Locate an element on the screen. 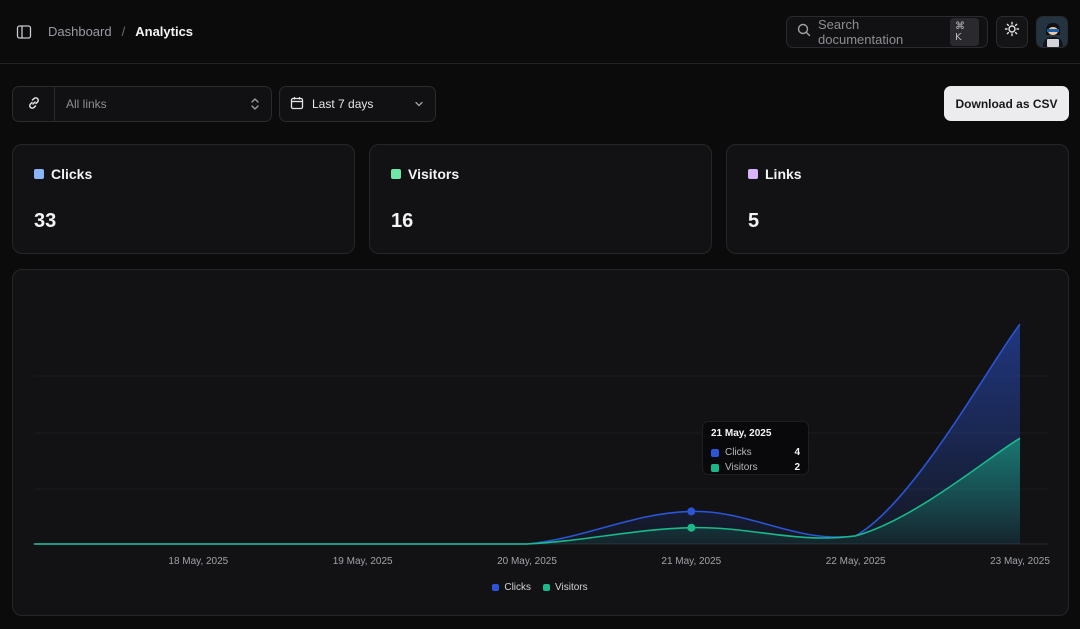  chart-tooltip: 21 May, 2025 Clicks 4 Visitors 2 is located at coordinates (755, 448).